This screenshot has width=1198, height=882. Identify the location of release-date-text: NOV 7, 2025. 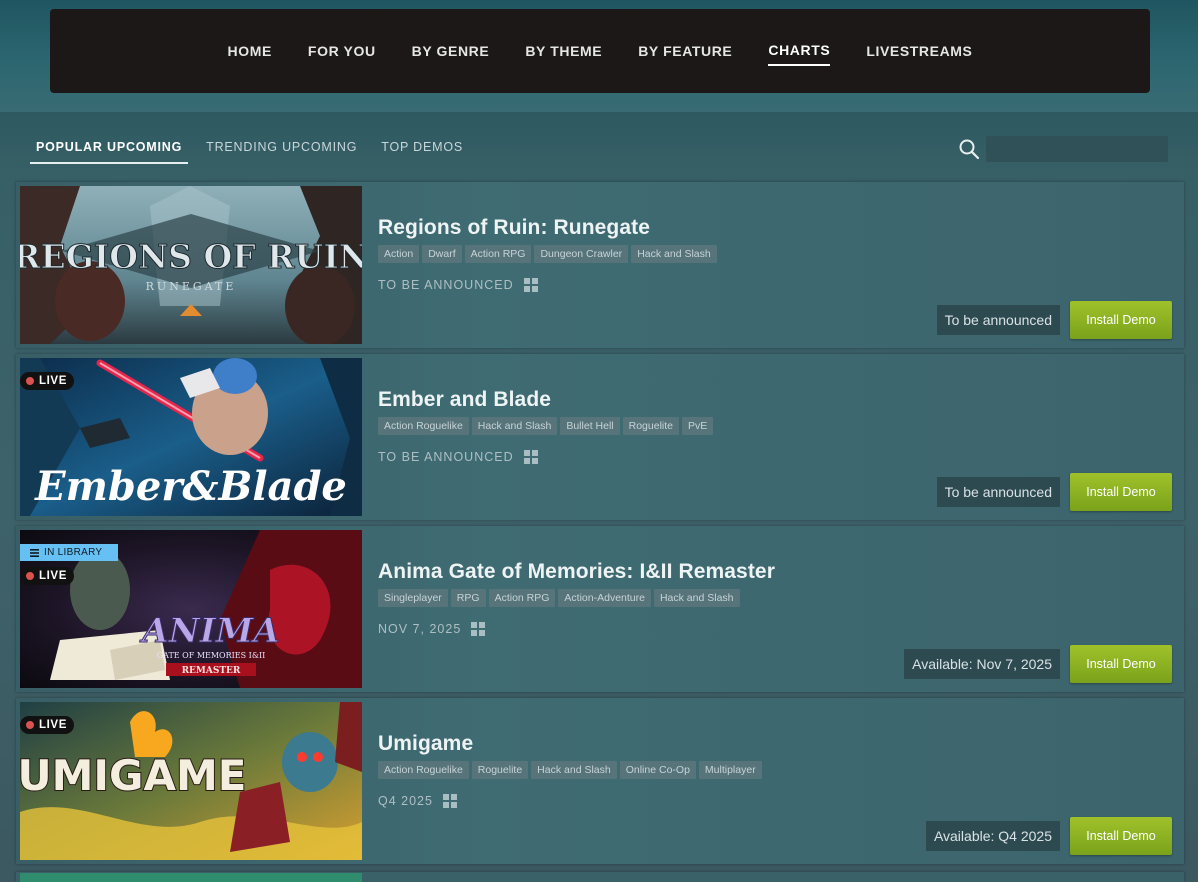
(420, 629).